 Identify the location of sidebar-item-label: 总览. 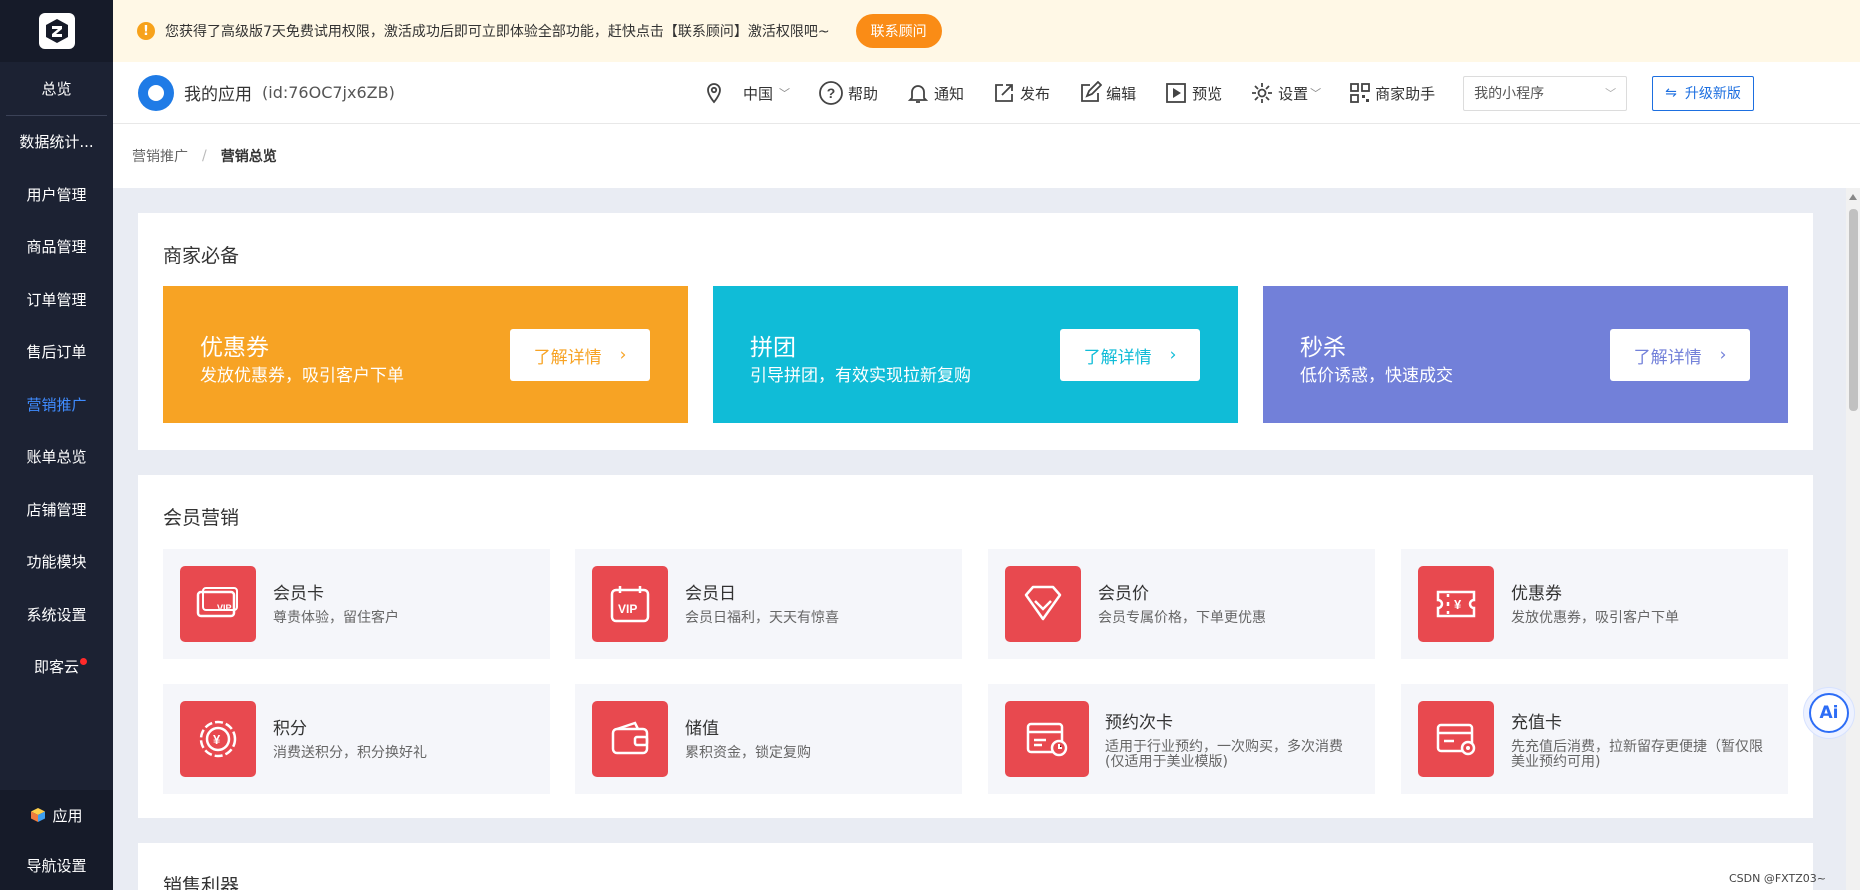
(56, 88).